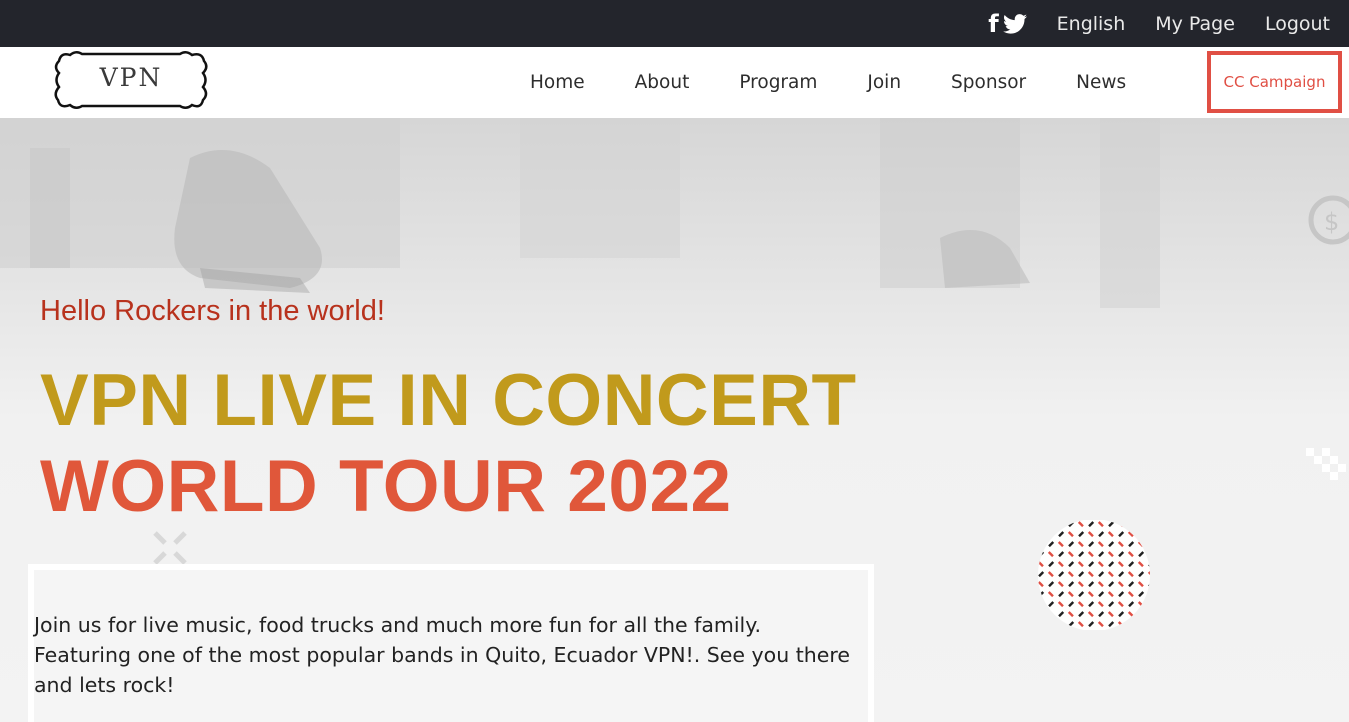  Describe the element at coordinates (386, 486) in the screenshot. I see `hero-title-line2: WORLD TOUR 2022` at that location.